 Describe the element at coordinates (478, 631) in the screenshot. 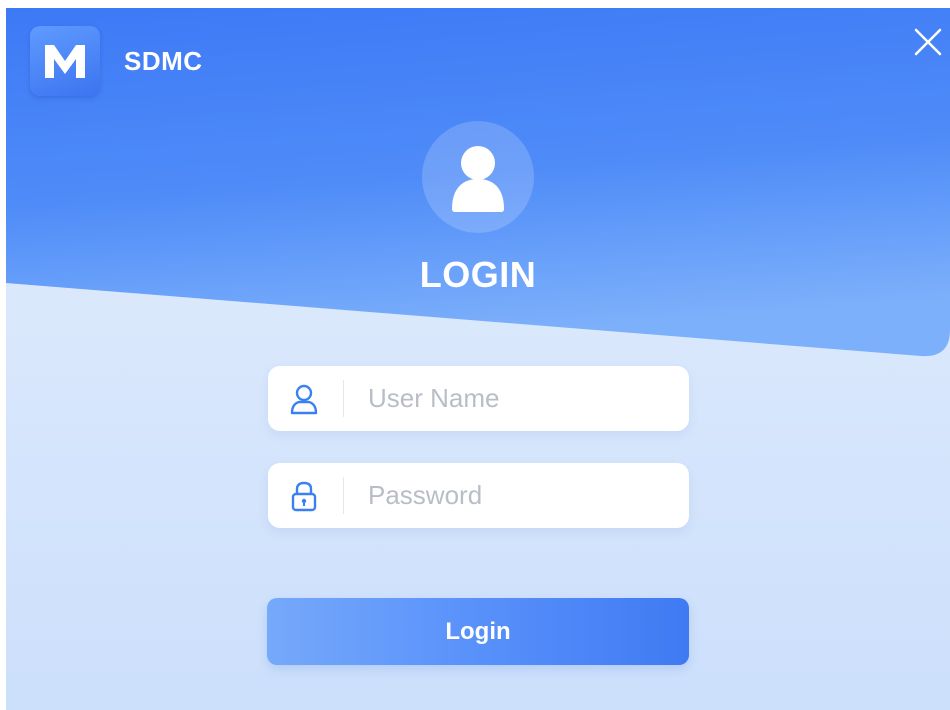

I see `login-button: Login` at that location.